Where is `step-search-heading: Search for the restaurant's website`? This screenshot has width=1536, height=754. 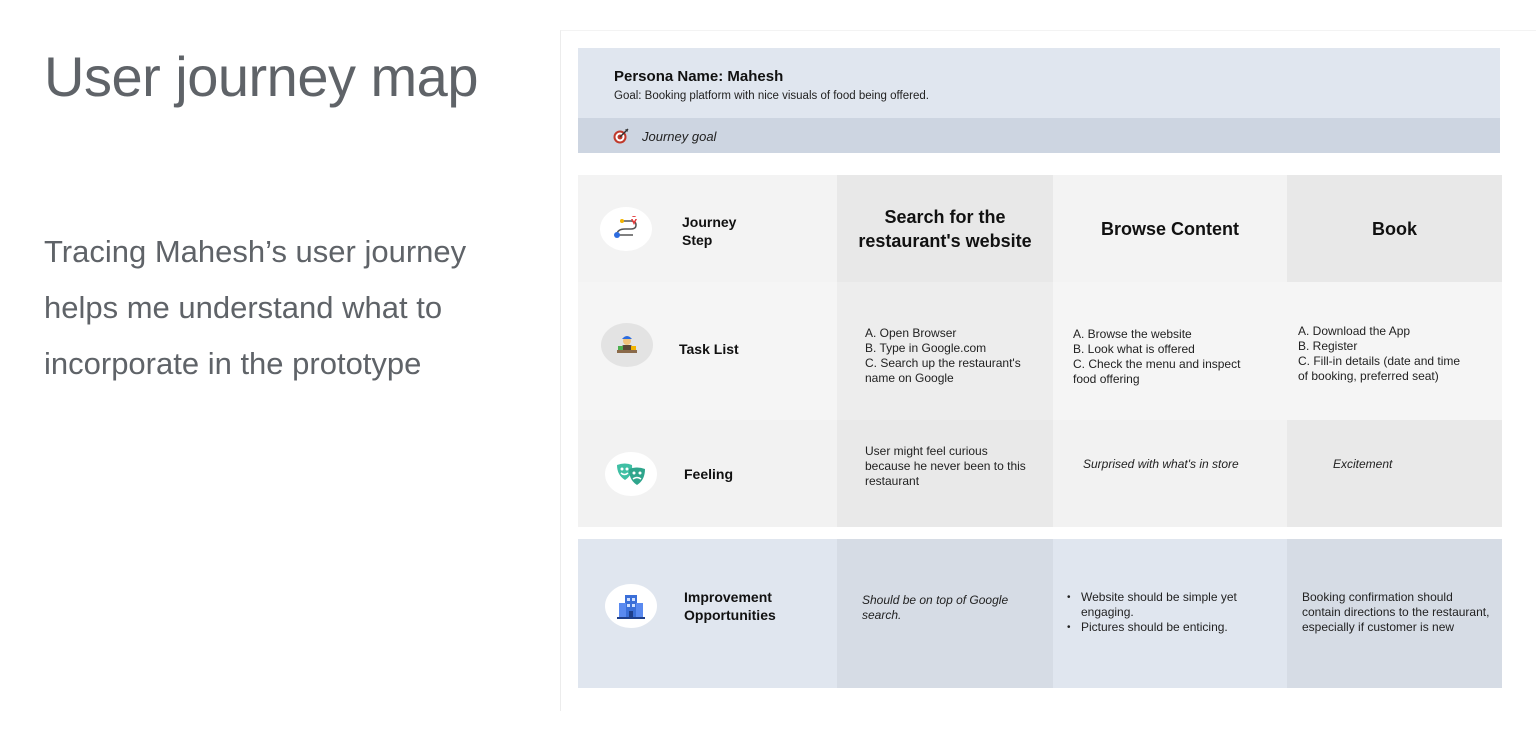
step-search-heading: Search for the restaurant's website is located at coordinates (945, 228).